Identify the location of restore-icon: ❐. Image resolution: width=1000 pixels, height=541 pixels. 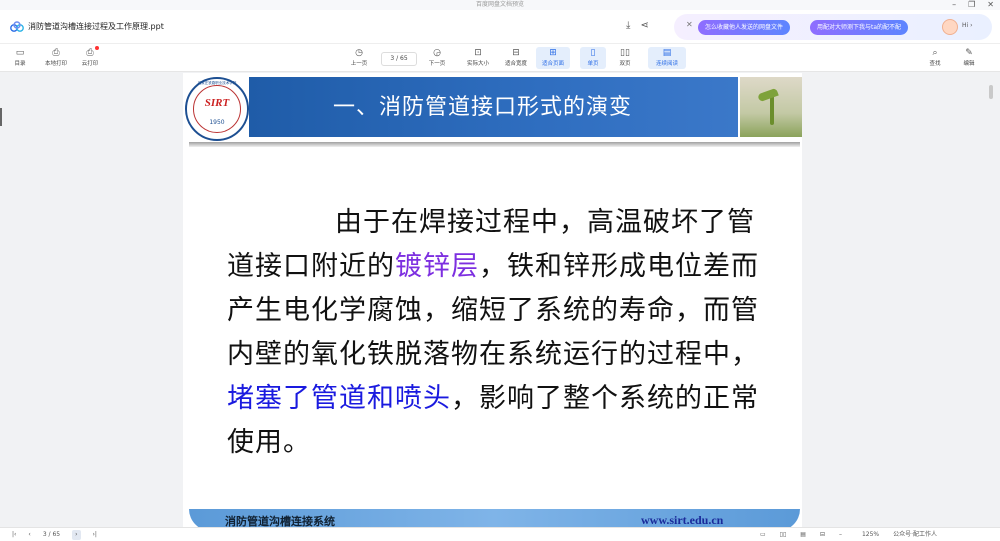
(971, 5).